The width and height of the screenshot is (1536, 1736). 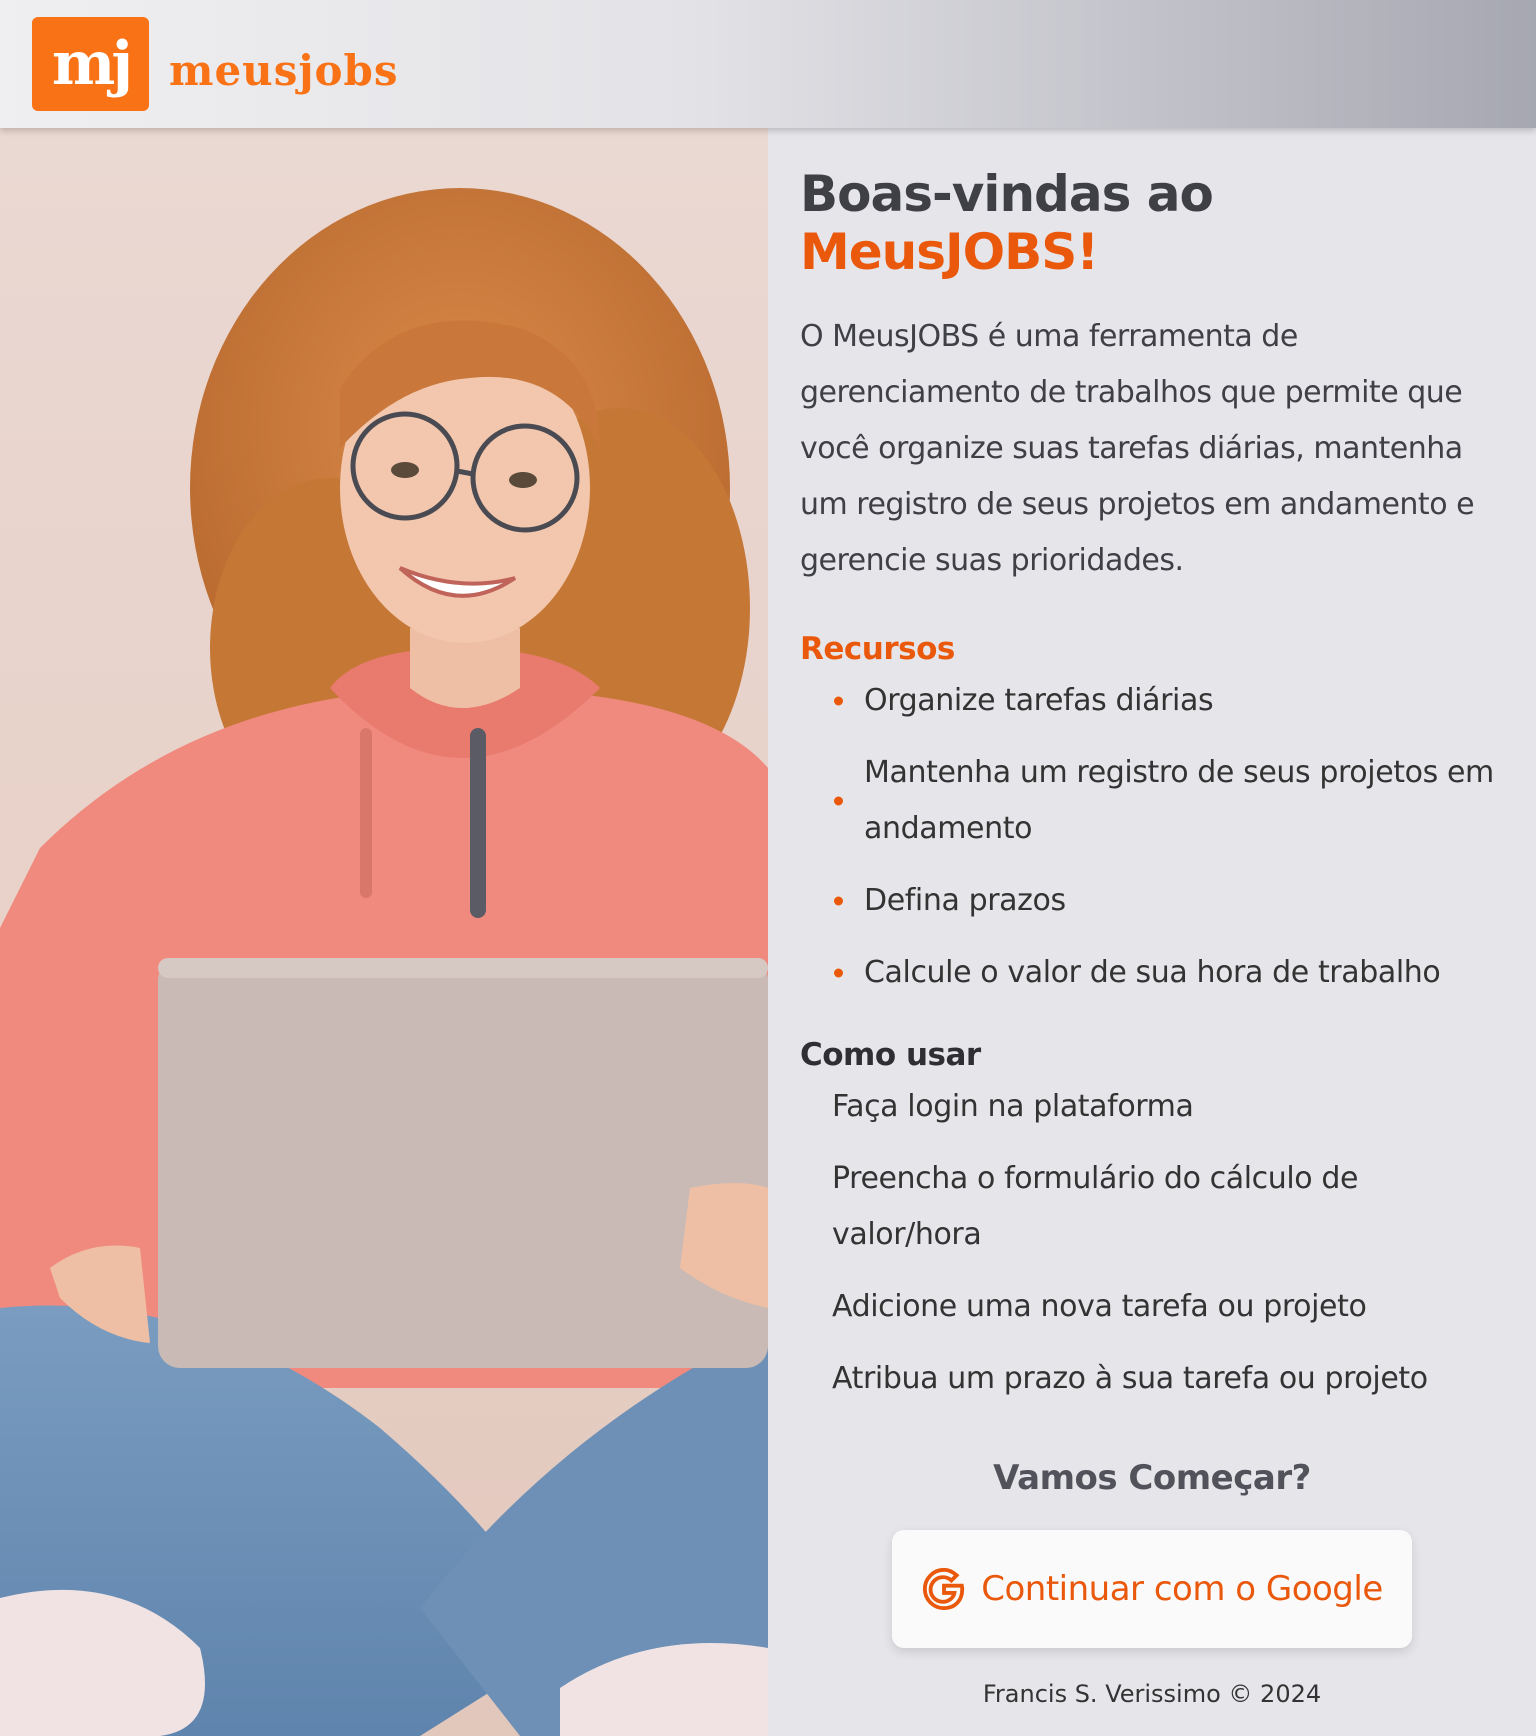 I want to click on feature-item: Organize tarefas diárias, so click(x=1152, y=701).